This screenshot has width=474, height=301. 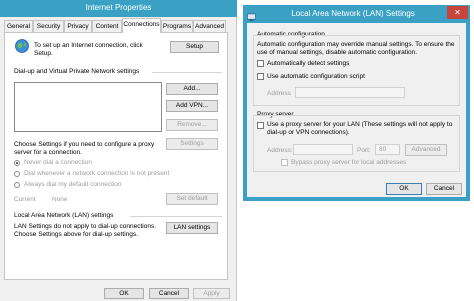 I want to click on current-label: Current, so click(x=25, y=199).